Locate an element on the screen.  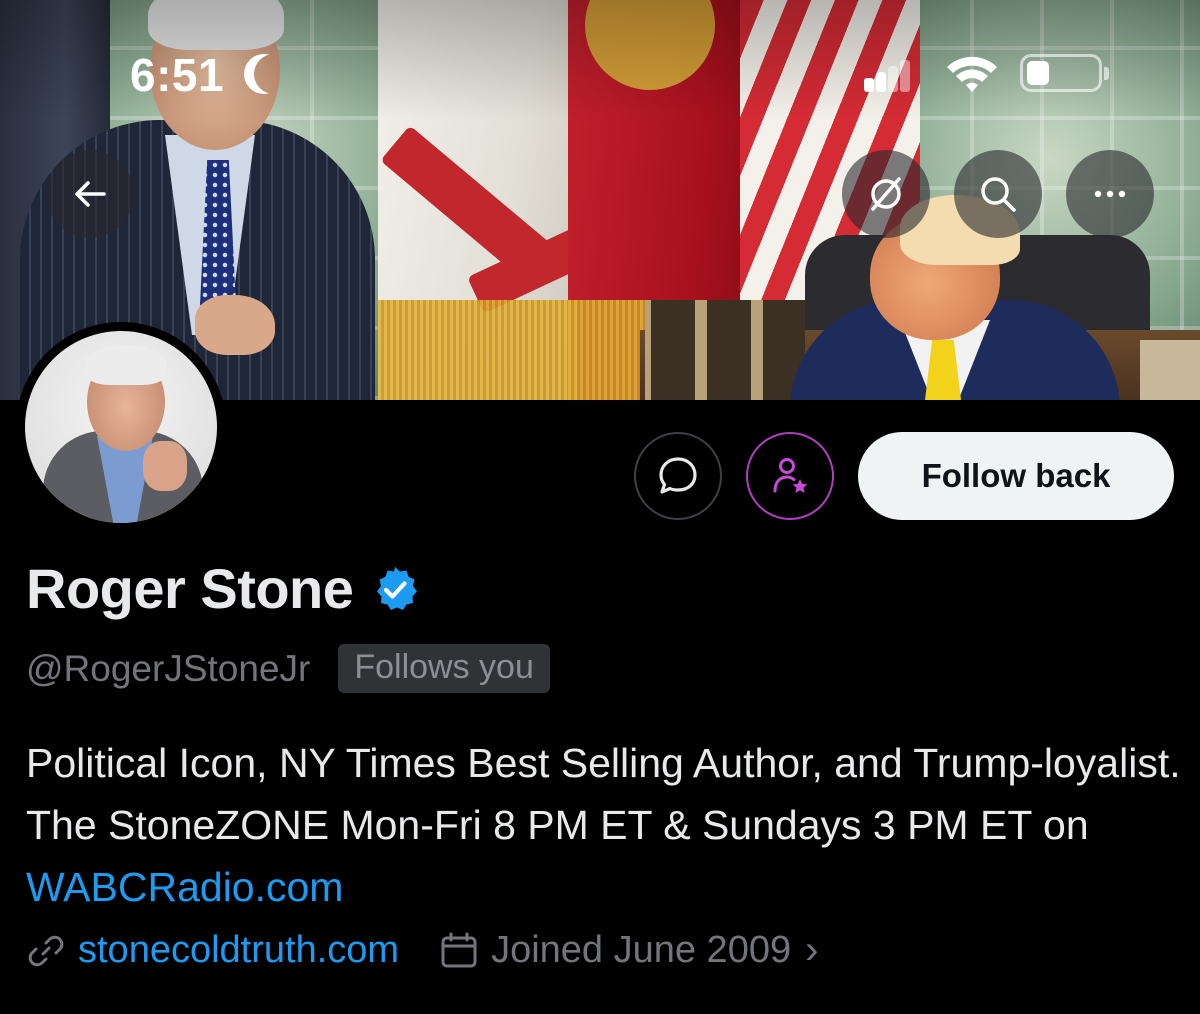
status-bar: 6:51 is located at coordinates (600, 55).